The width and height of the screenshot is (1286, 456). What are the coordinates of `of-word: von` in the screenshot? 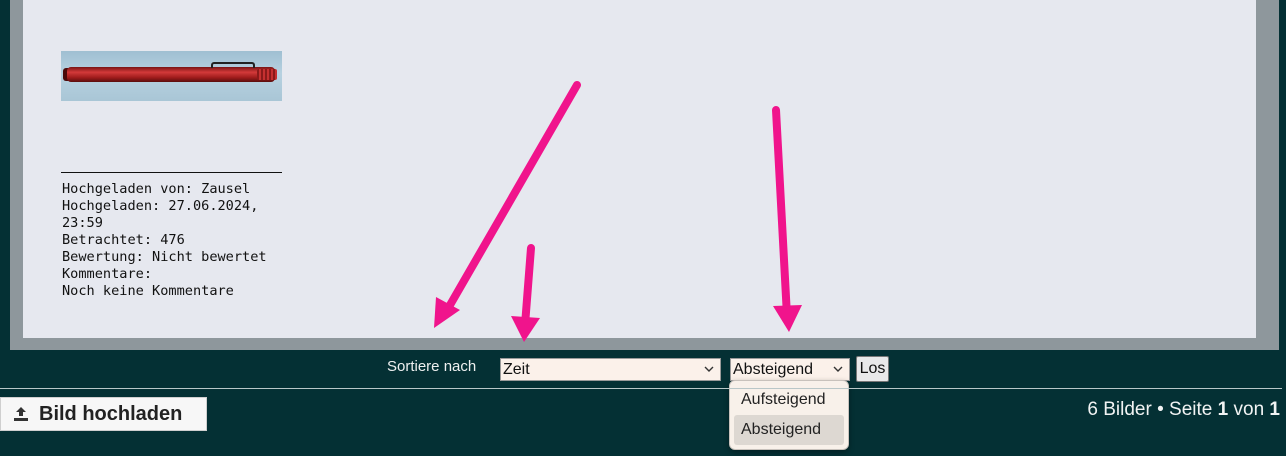 It's located at (1249, 409).